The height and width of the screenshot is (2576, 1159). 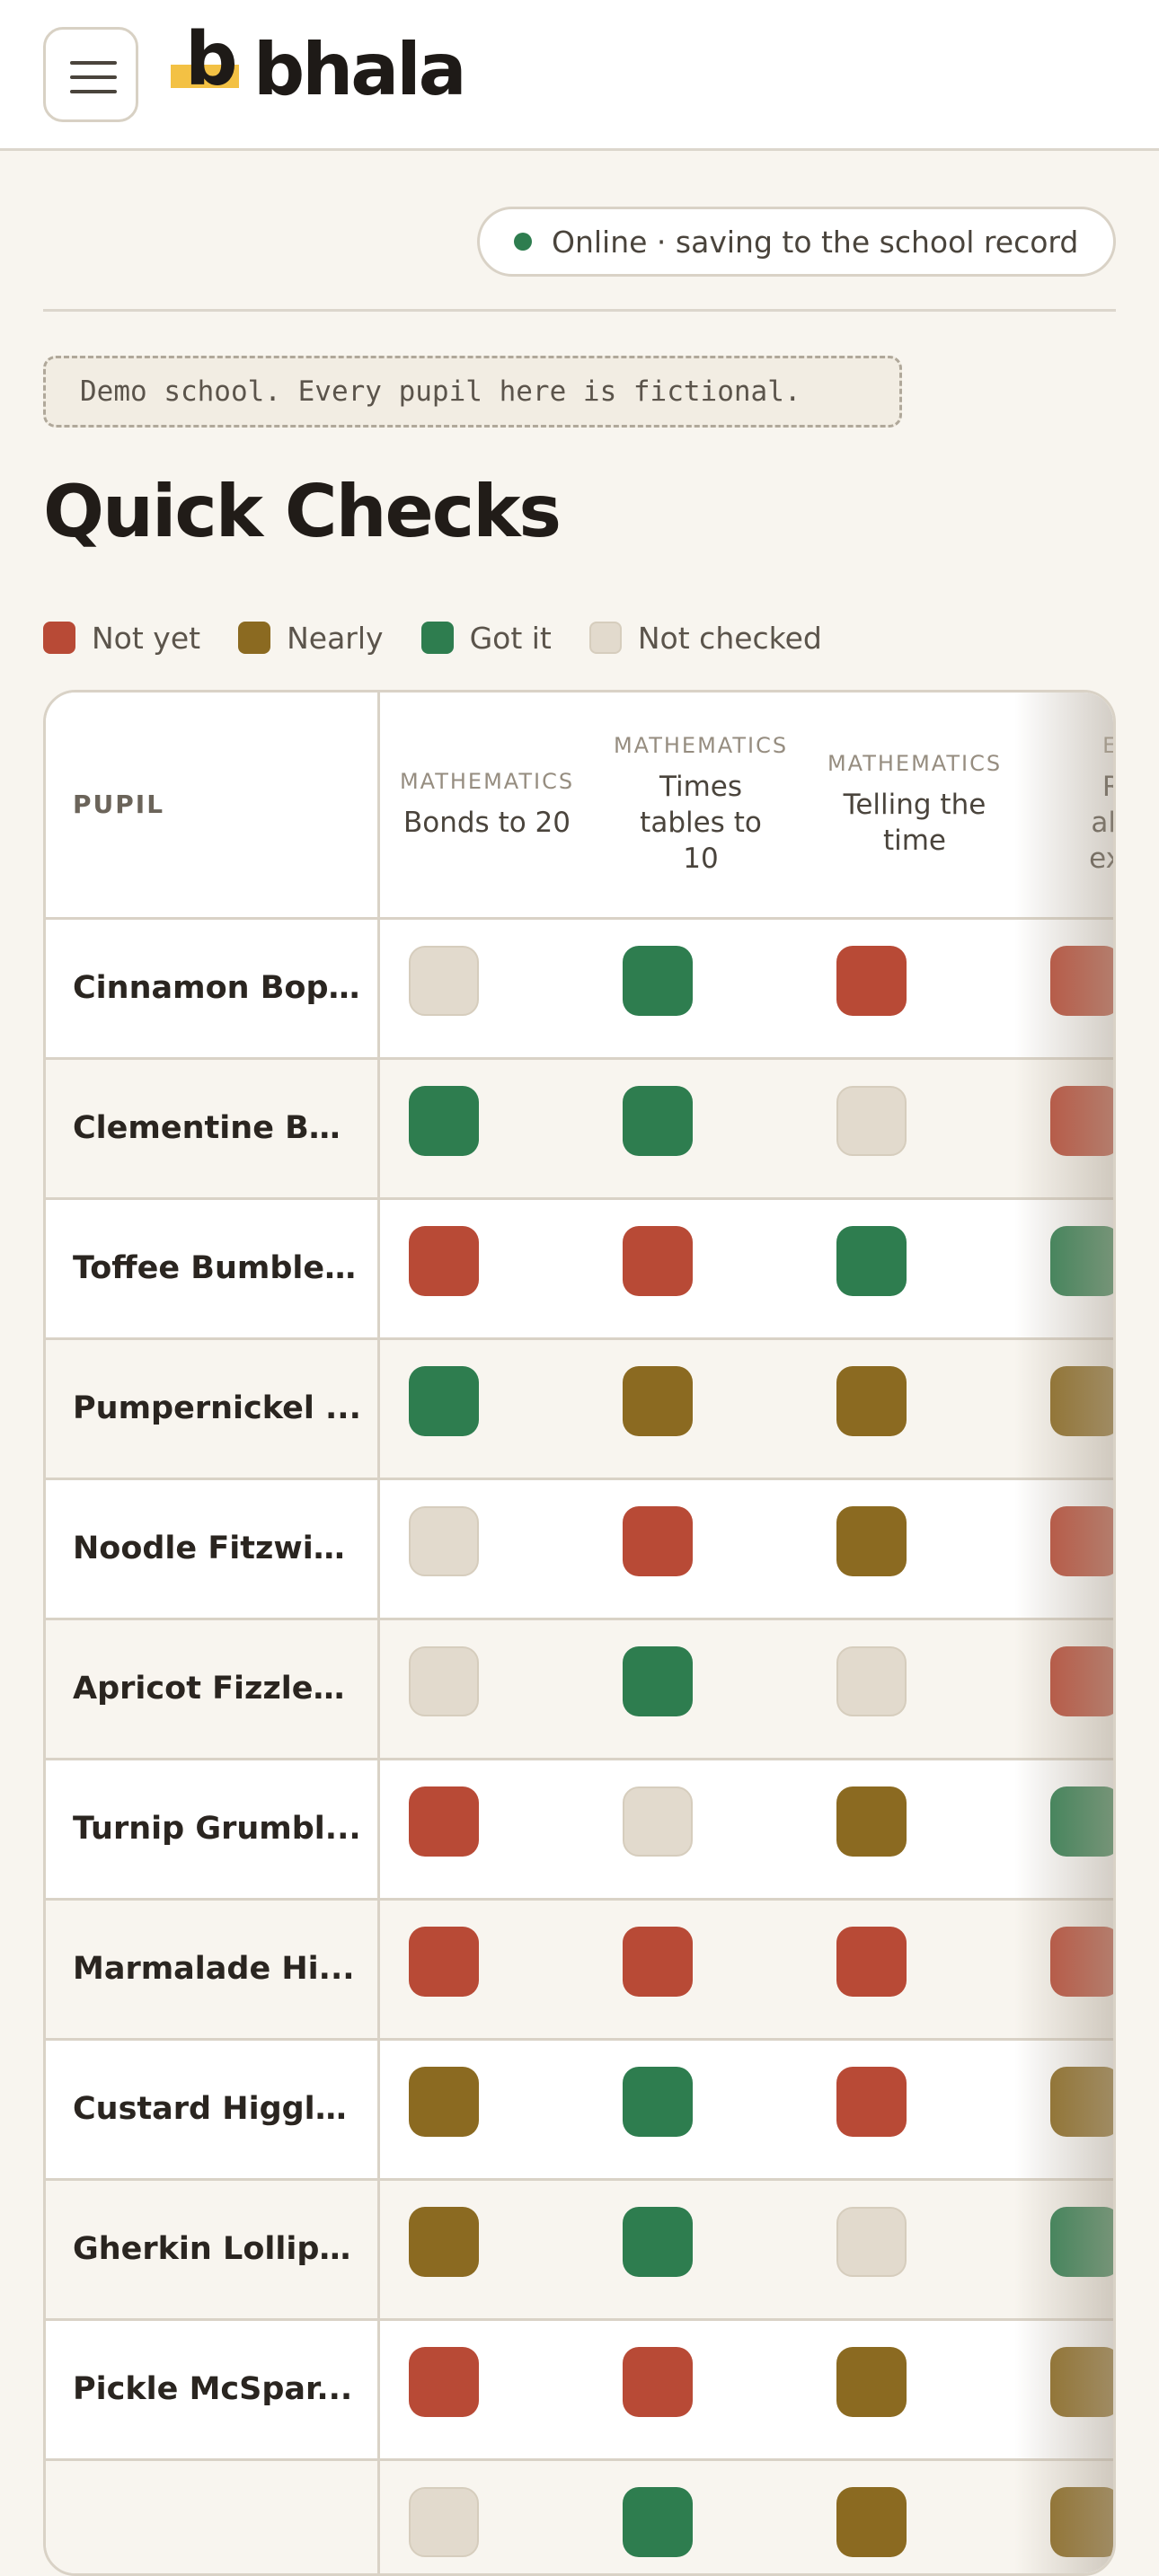 I want to click on legend: Not yet Nearly Got it Not checked, so click(x=451, y=637).